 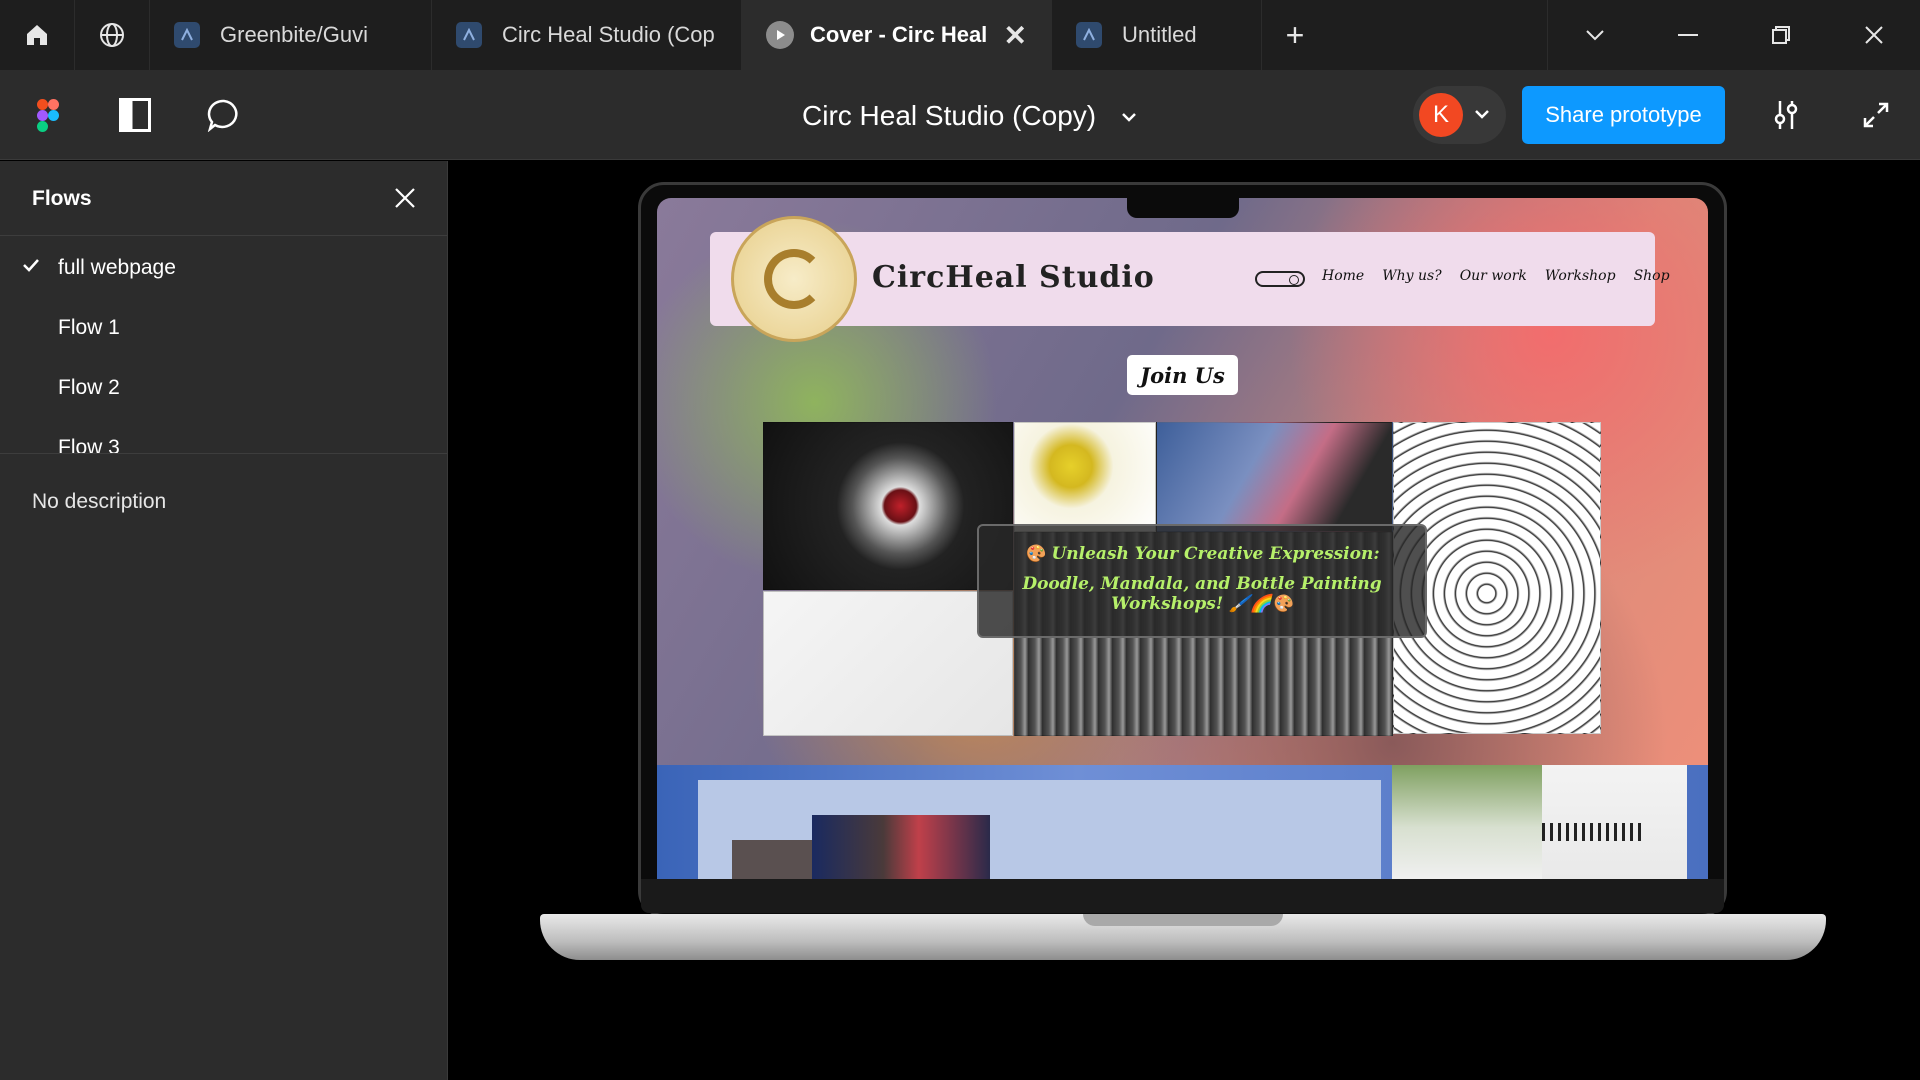 I want to click on new-tab-button: +, so click(x=1295, y=35).